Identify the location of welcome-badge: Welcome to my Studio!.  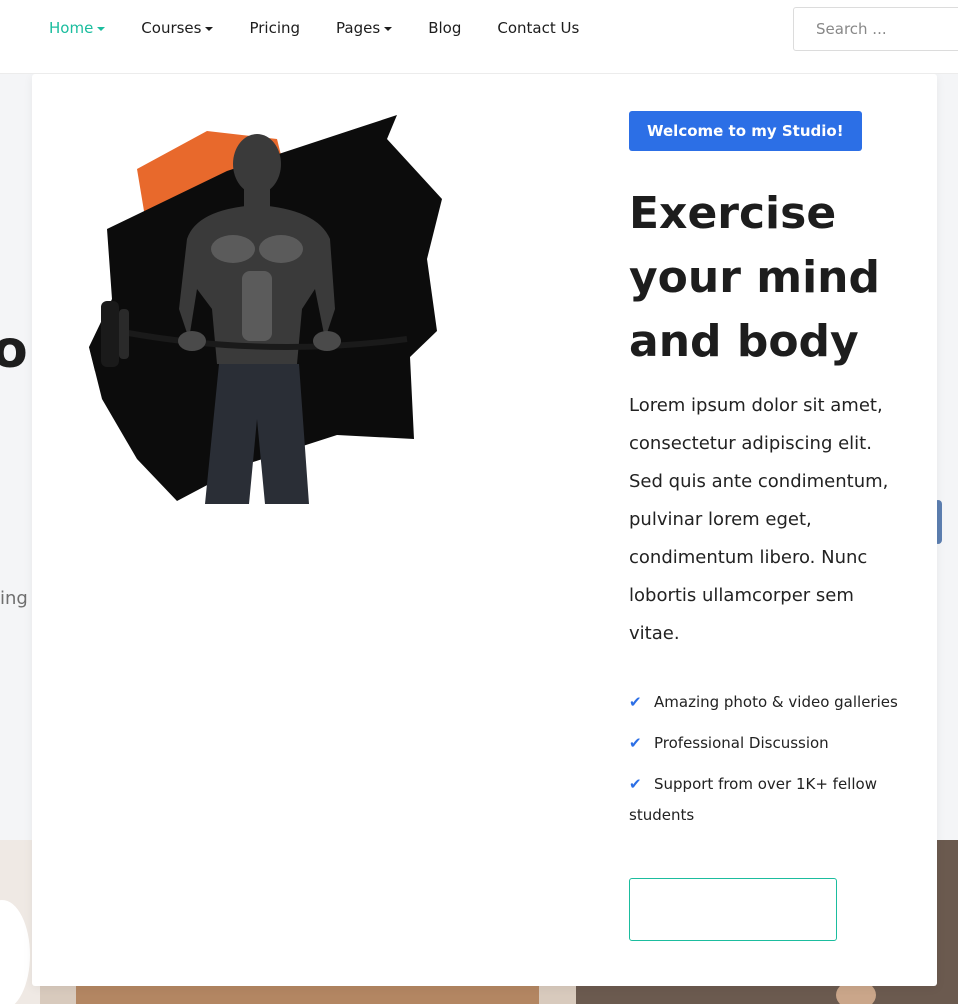
(745, 131).